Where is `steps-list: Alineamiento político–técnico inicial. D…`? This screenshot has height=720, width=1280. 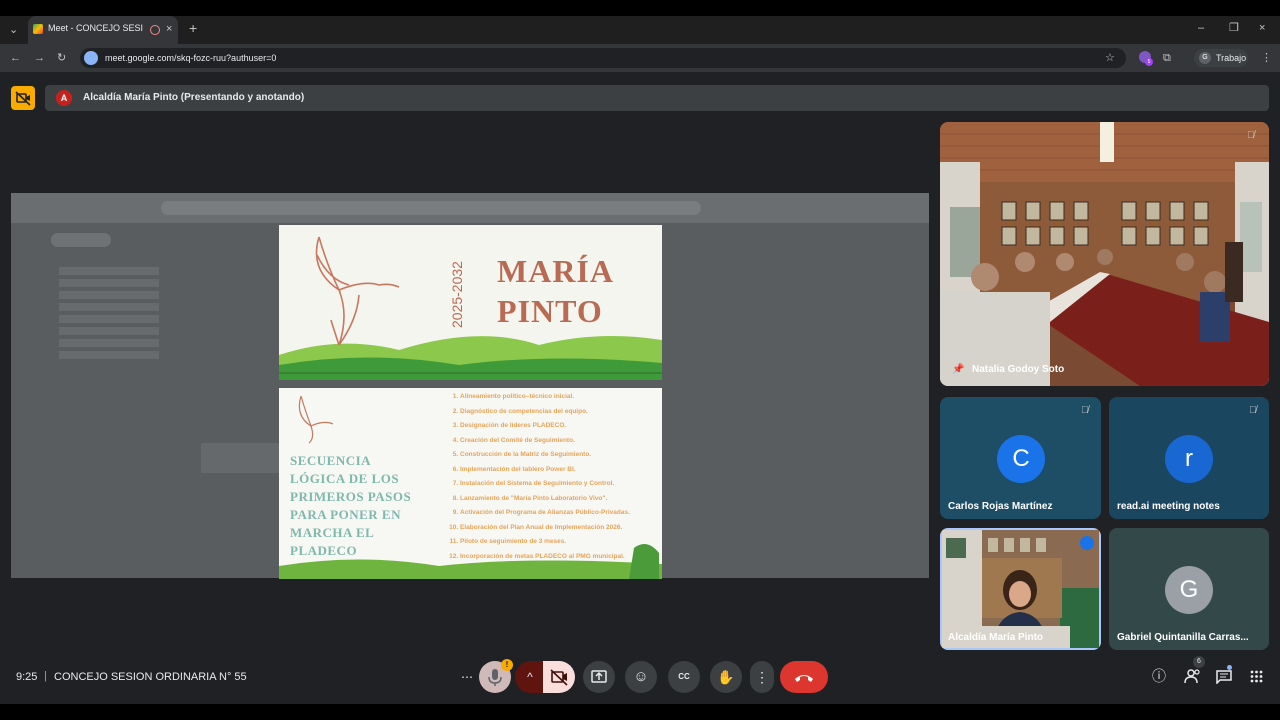
steps-list: Alineamiento político–técnico inicial. D… is located at coordinates (548, 477).